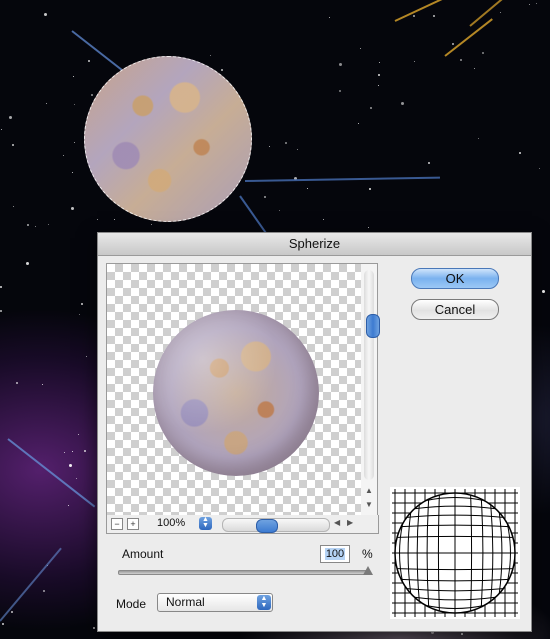 This screenshot has height=639, width=550. What do you see at coordinates (267, 526) in the screenshot?
I see `horizontal-scroll-thumb` at bounding box center [267, 526].